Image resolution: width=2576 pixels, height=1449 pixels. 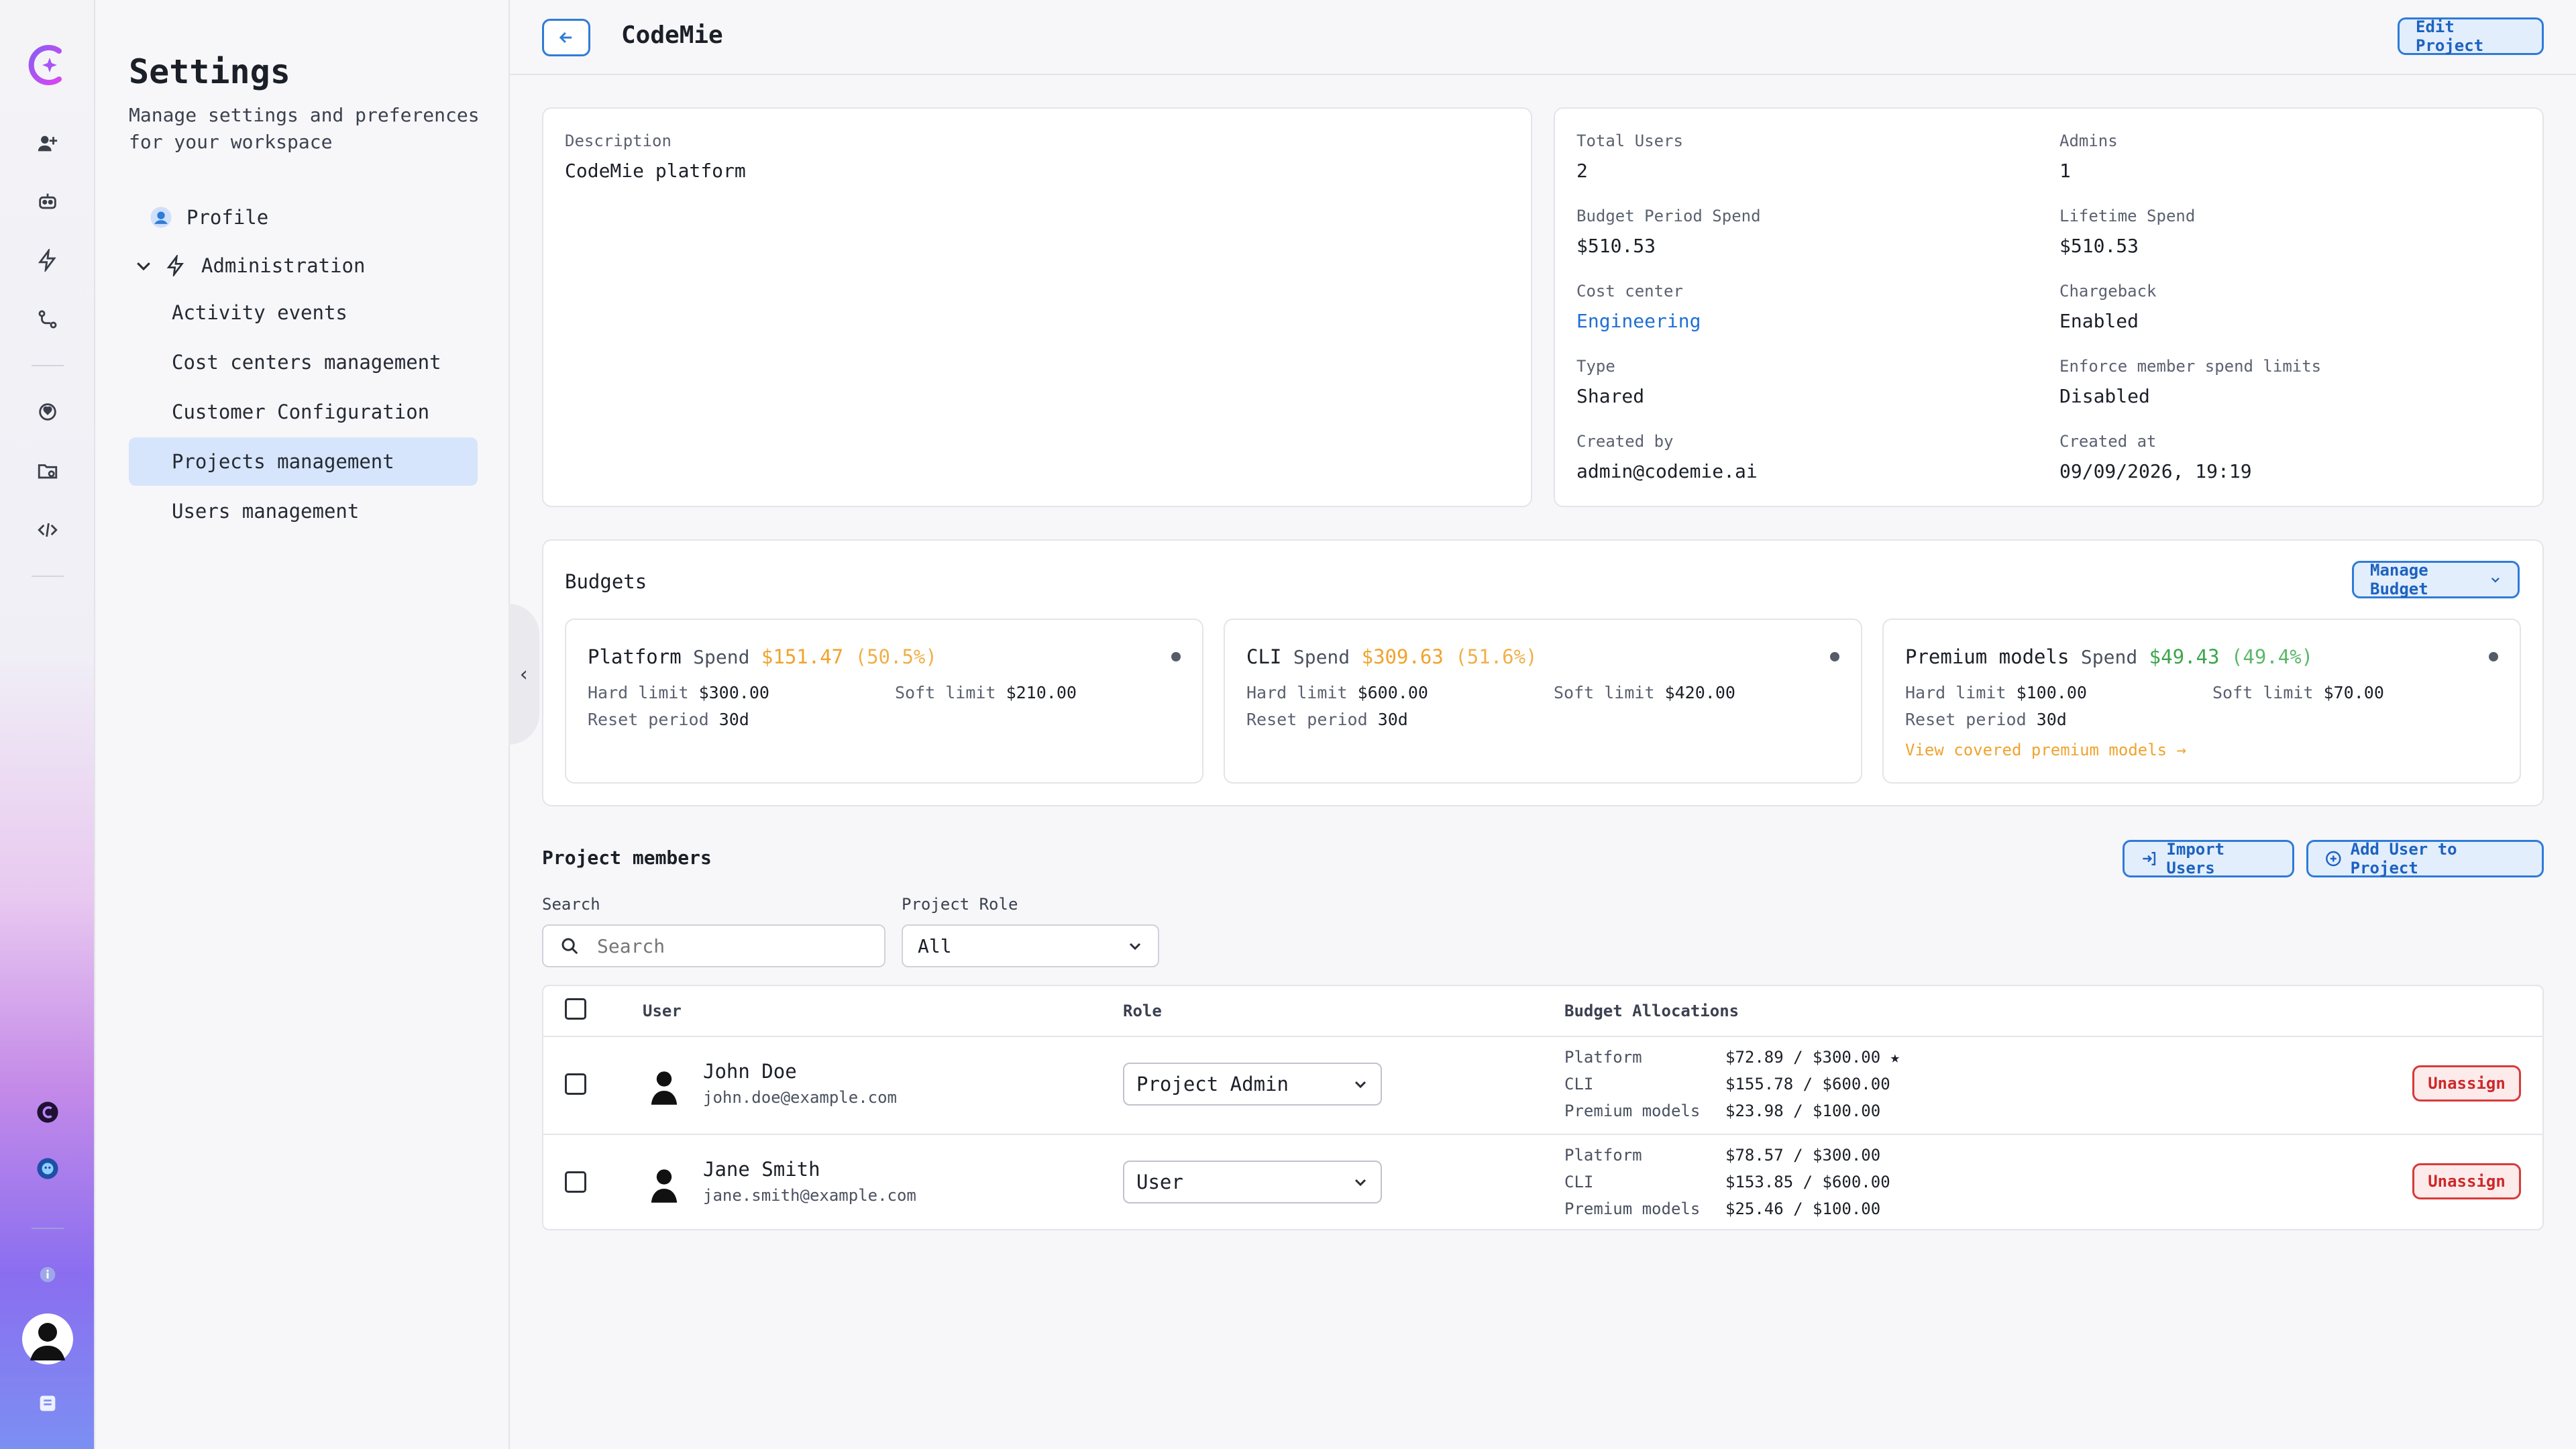 I want to click on sidebar-collapse-handle: ‹, so click(x=523, y=674).